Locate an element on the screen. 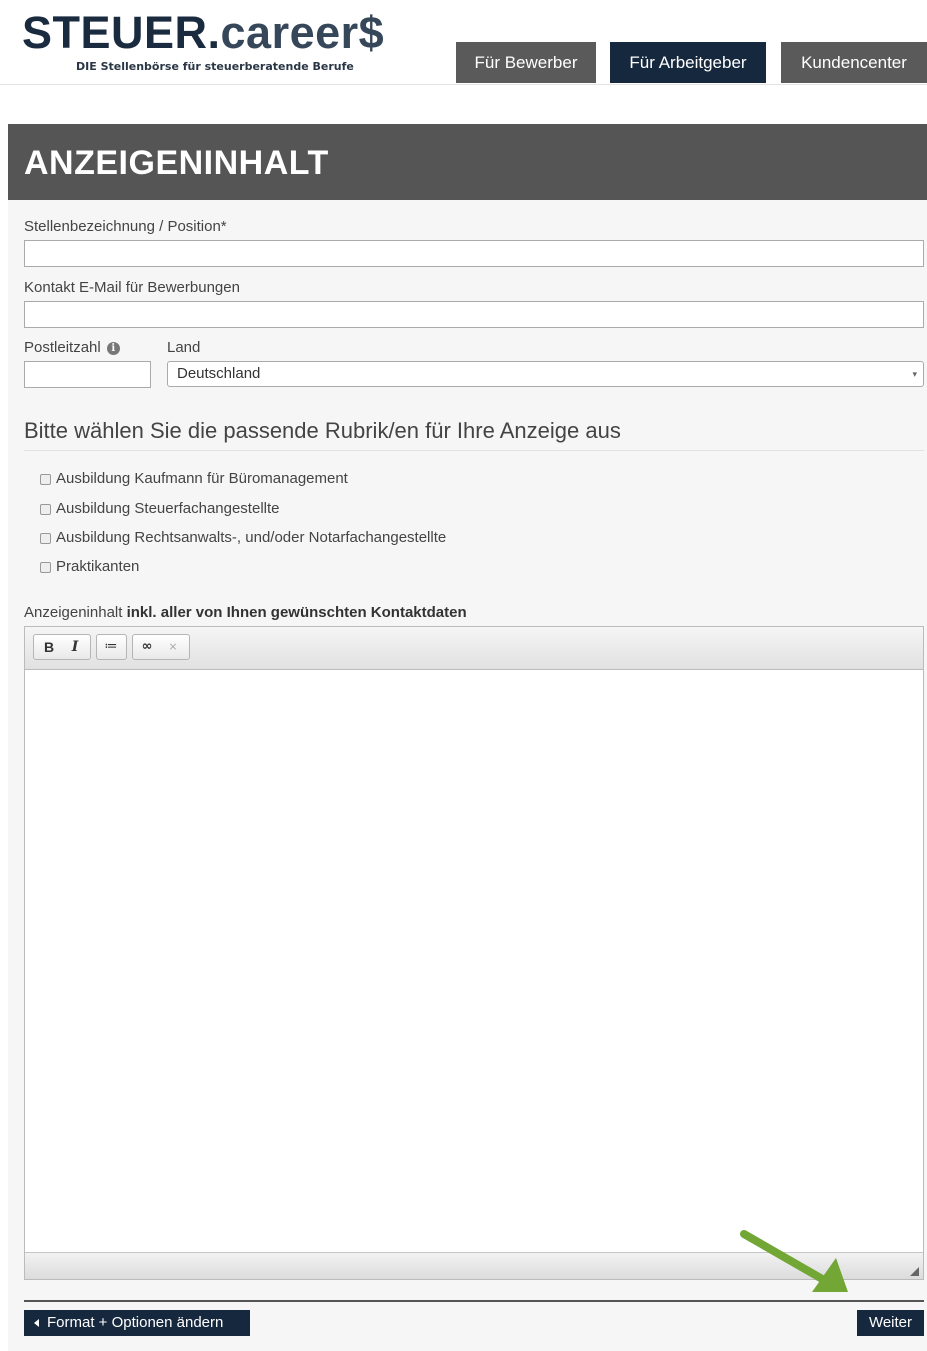 The height and width of the screenshot is (1351, 927). editor-toolbar: B I ≔ ∞ ⨯ is located at coordinates (474, 648).